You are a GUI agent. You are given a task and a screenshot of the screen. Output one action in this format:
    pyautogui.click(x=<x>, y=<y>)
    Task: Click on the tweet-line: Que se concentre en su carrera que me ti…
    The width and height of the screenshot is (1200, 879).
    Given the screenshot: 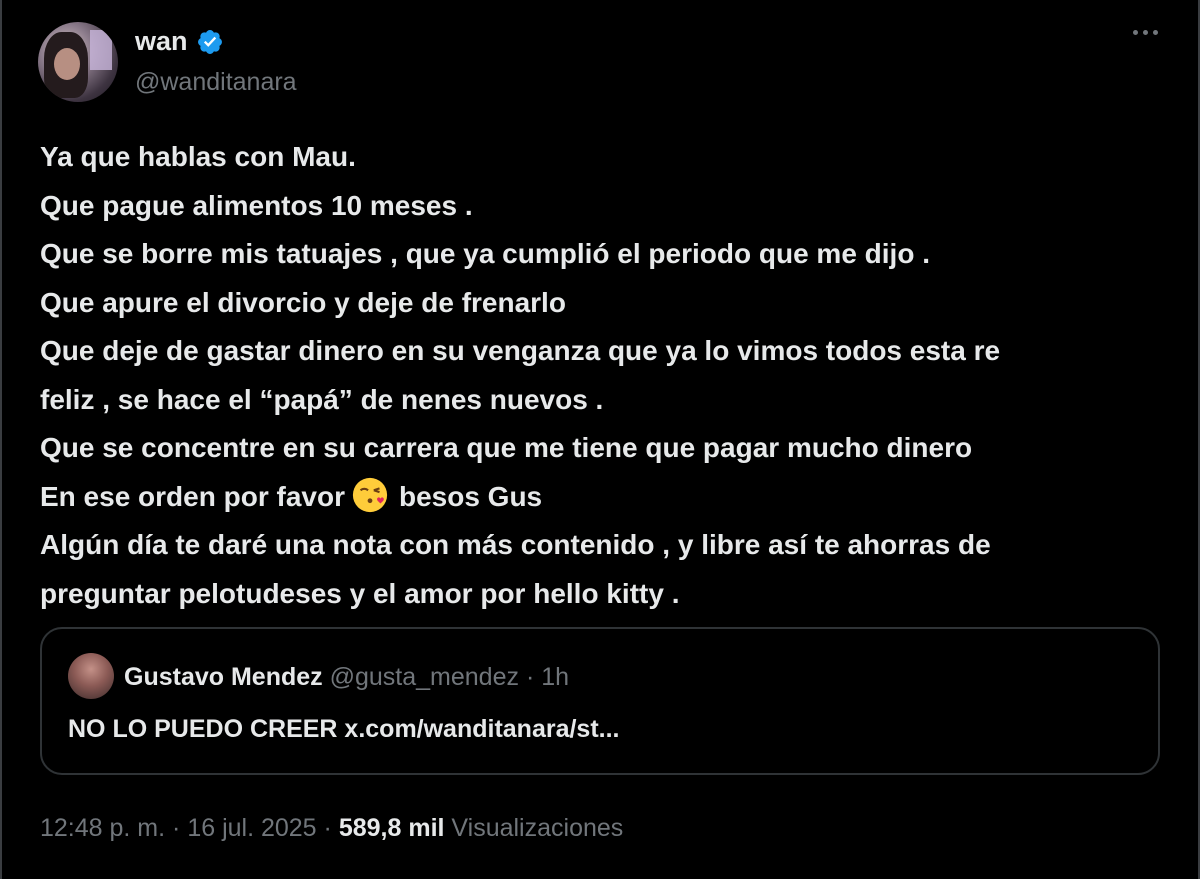 What is the action you would take?
    pyautogui.click(x=506, y=447)
    